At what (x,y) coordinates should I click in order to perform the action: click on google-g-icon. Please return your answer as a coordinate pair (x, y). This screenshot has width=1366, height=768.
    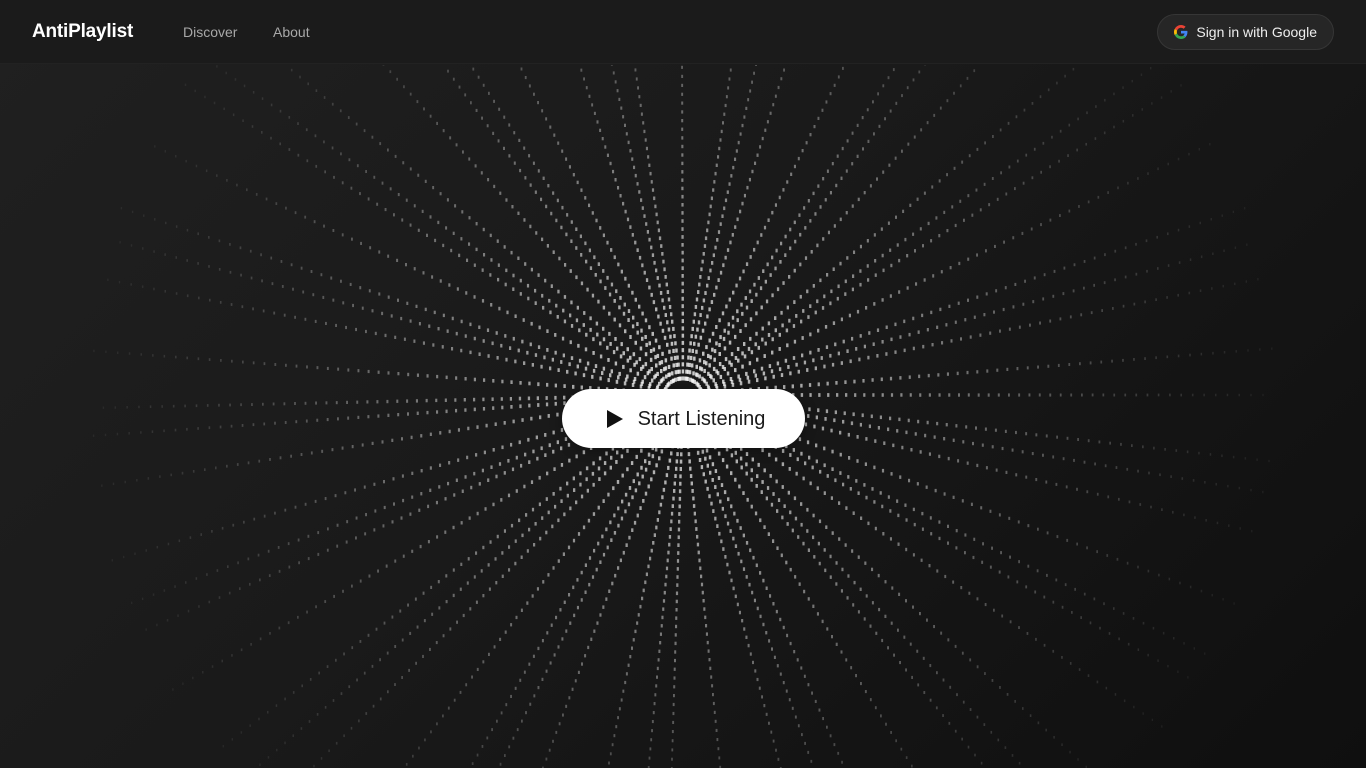
    Looking at the image, I should click on (1181, 32).